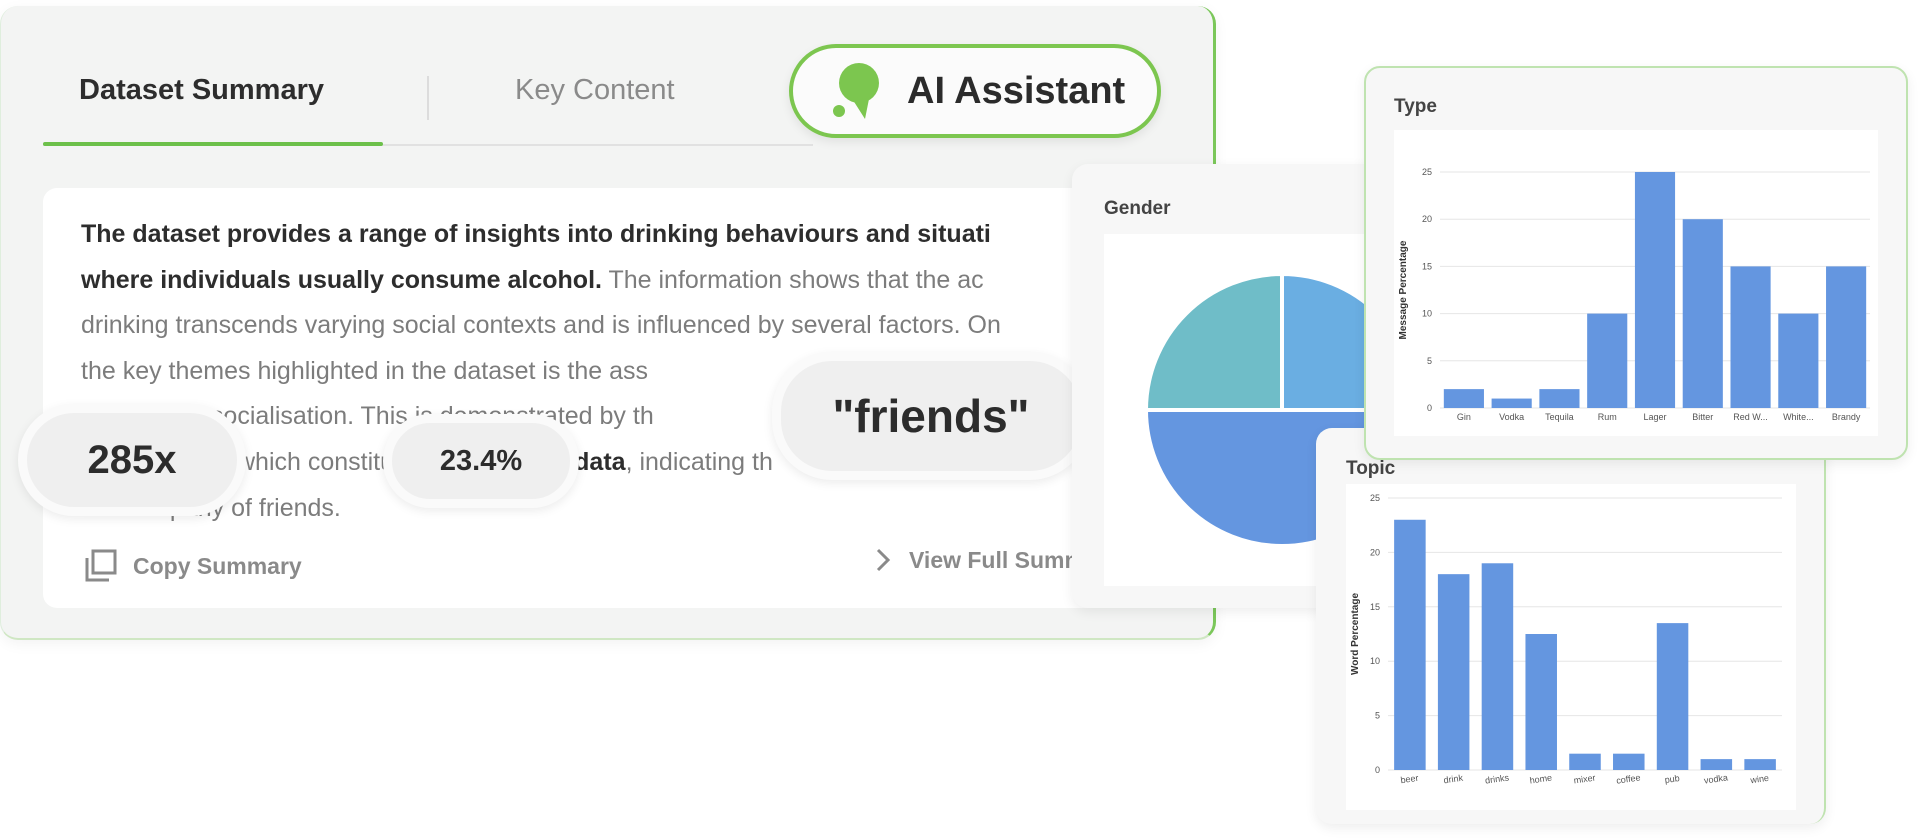 Image resolution: width=1920 pixels, height=838 pixels. Describe the element at coordinates (1497, 666) in the screenshot. I see `bar-drinks` at that location.